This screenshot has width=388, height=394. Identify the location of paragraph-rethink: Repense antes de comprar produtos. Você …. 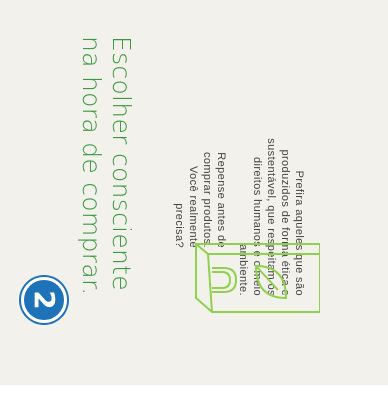
(200, 199).